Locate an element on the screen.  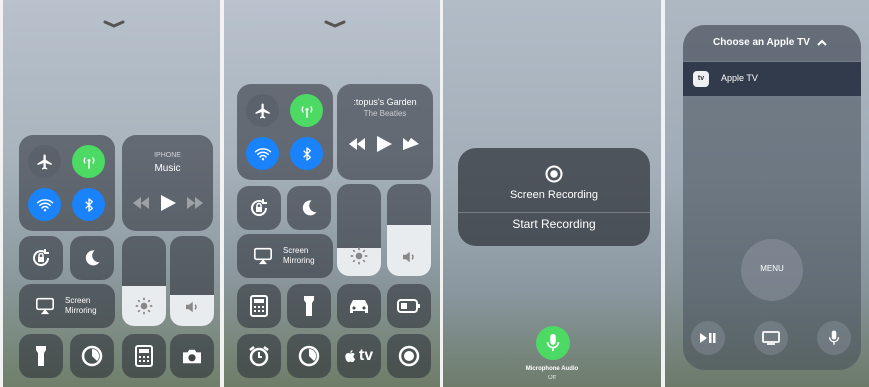
playback-controls is located at coordinates (168, 203).